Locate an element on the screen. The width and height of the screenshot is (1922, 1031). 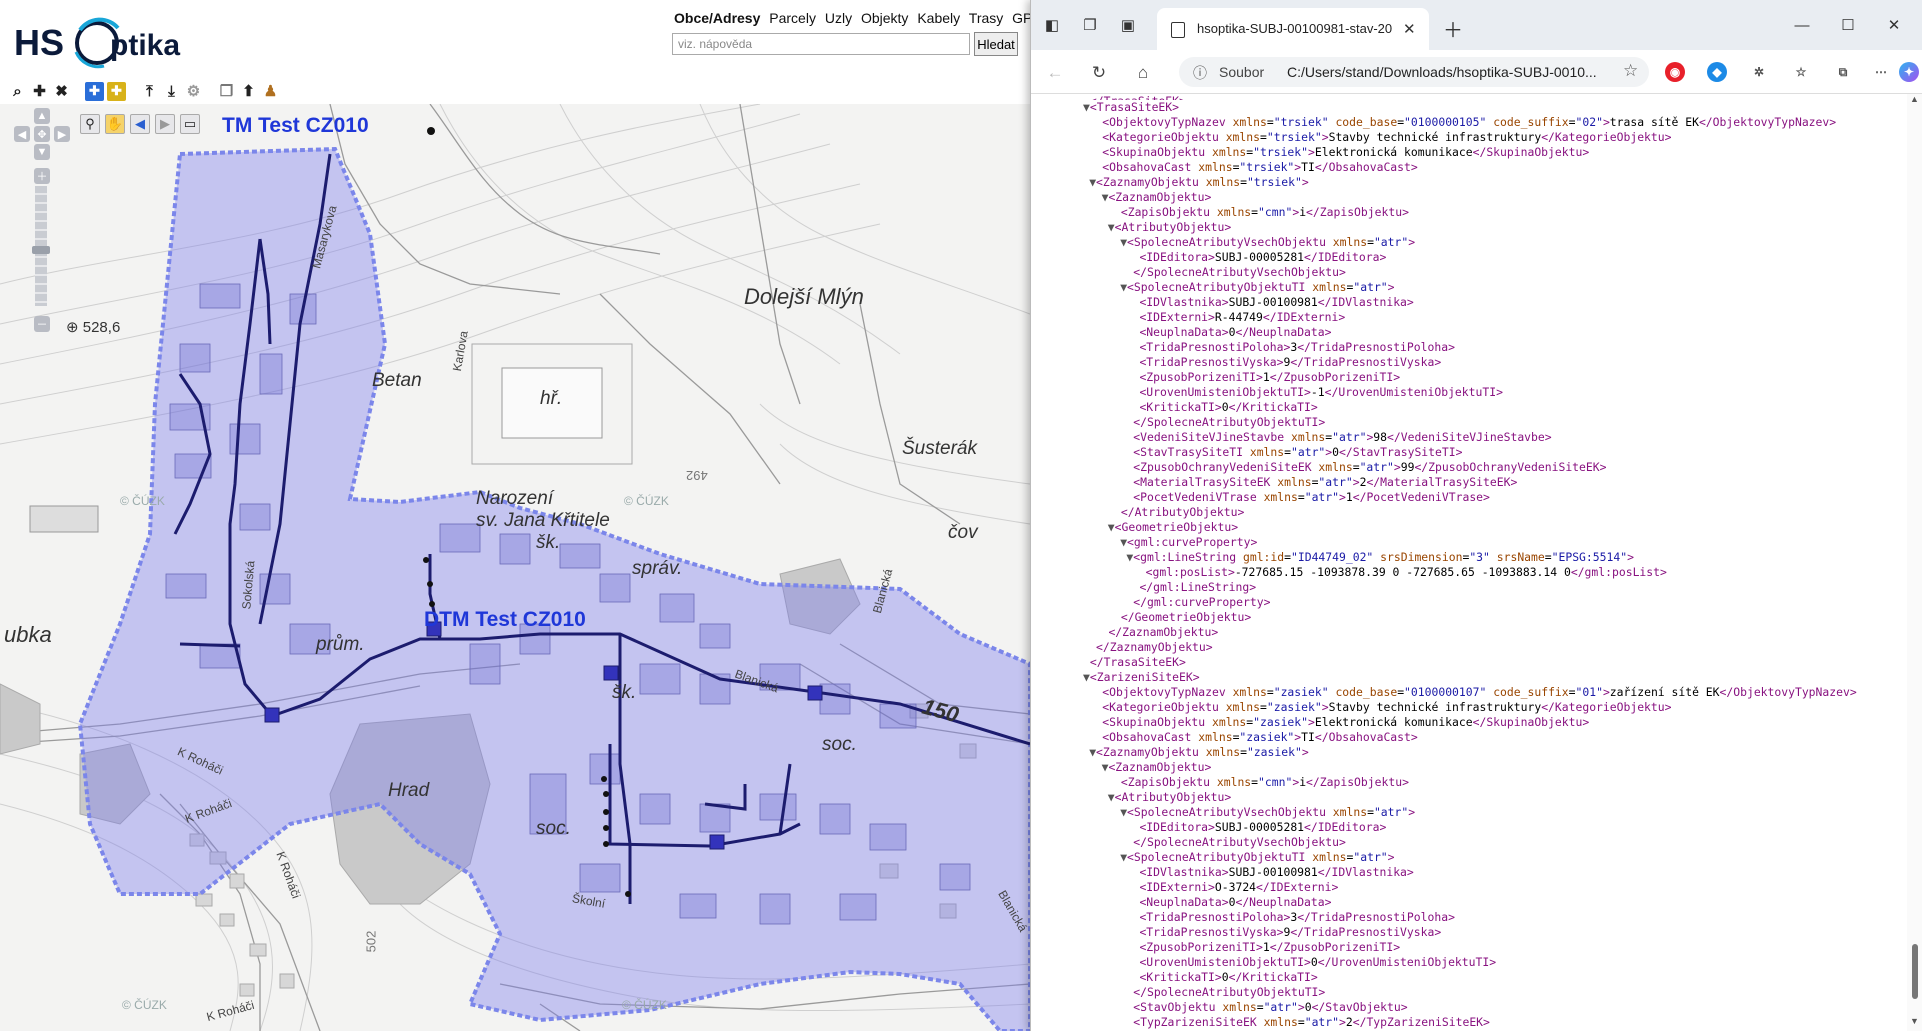
settings-icon: ⚙ is located at coordinates (193, 91).